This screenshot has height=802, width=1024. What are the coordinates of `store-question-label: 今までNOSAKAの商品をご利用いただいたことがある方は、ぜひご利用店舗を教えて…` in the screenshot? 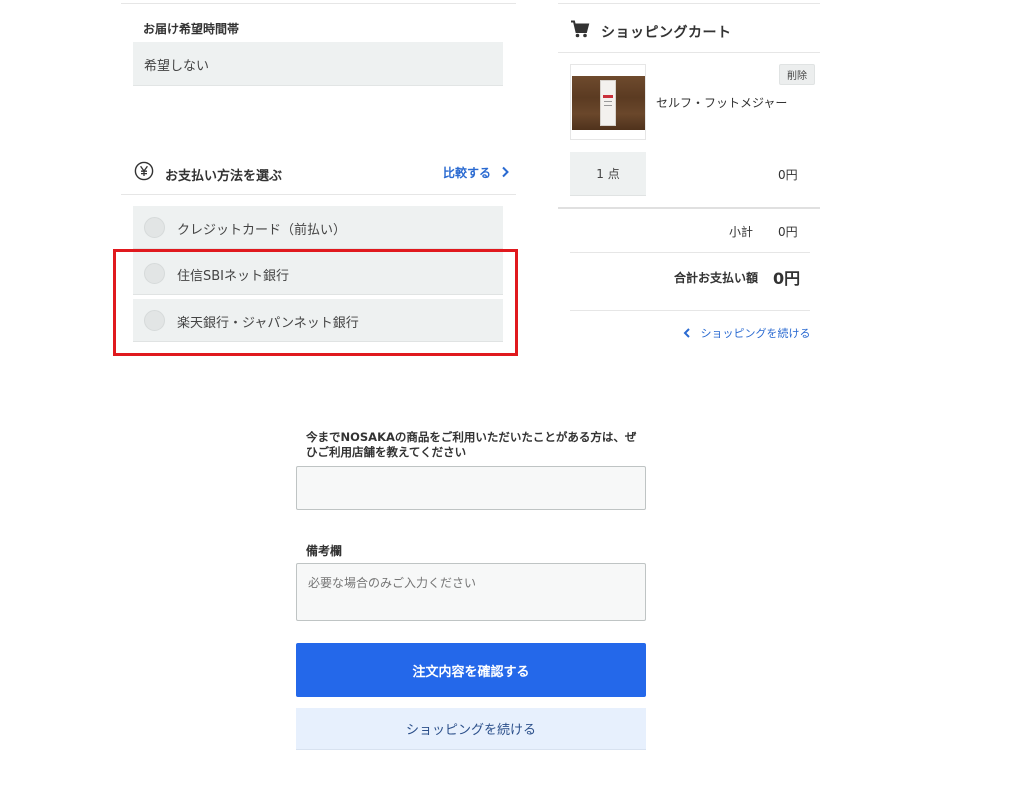 It's located at (471, 444).